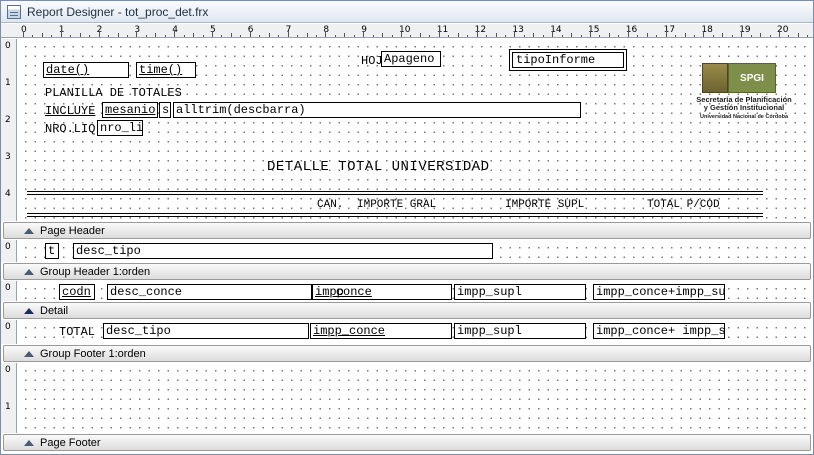  I want to click on planilla-label: PLANILLA DE TOTALES, so click(113, 93).